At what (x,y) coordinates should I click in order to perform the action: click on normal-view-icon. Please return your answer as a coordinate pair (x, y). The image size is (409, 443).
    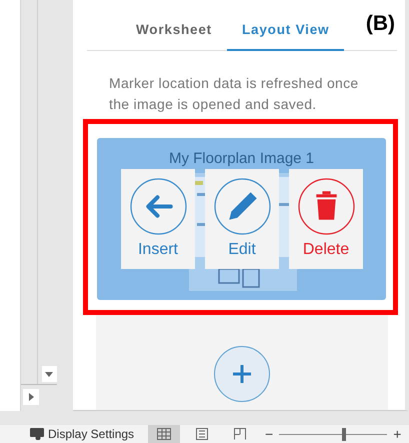
    Looking at the image, I should click on (164, 434).